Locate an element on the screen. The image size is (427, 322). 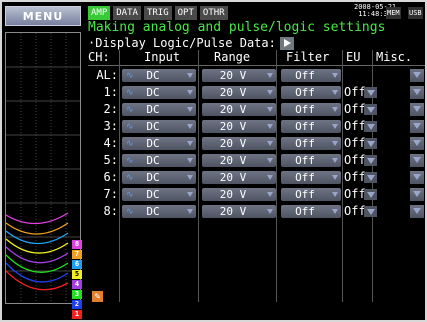
col-header-input: Input is located at coordinates (162, 57).